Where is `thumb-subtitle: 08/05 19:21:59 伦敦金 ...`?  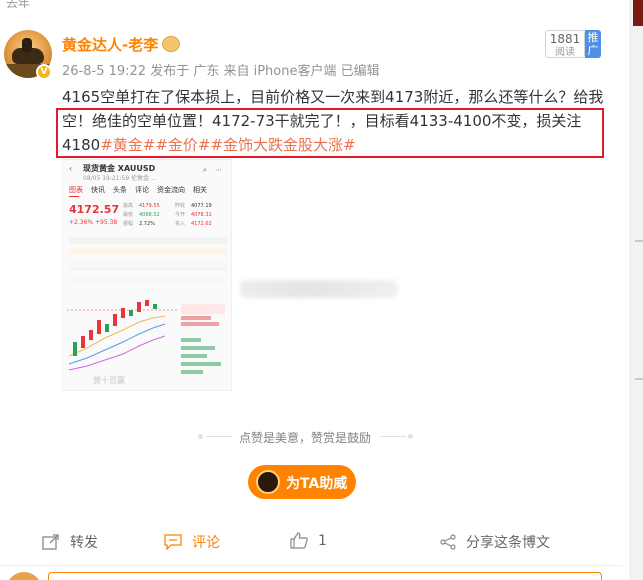
thumb-subtitle: 08/05 19:21:59 伦敦金 ... is located at coordinates (120, 178).